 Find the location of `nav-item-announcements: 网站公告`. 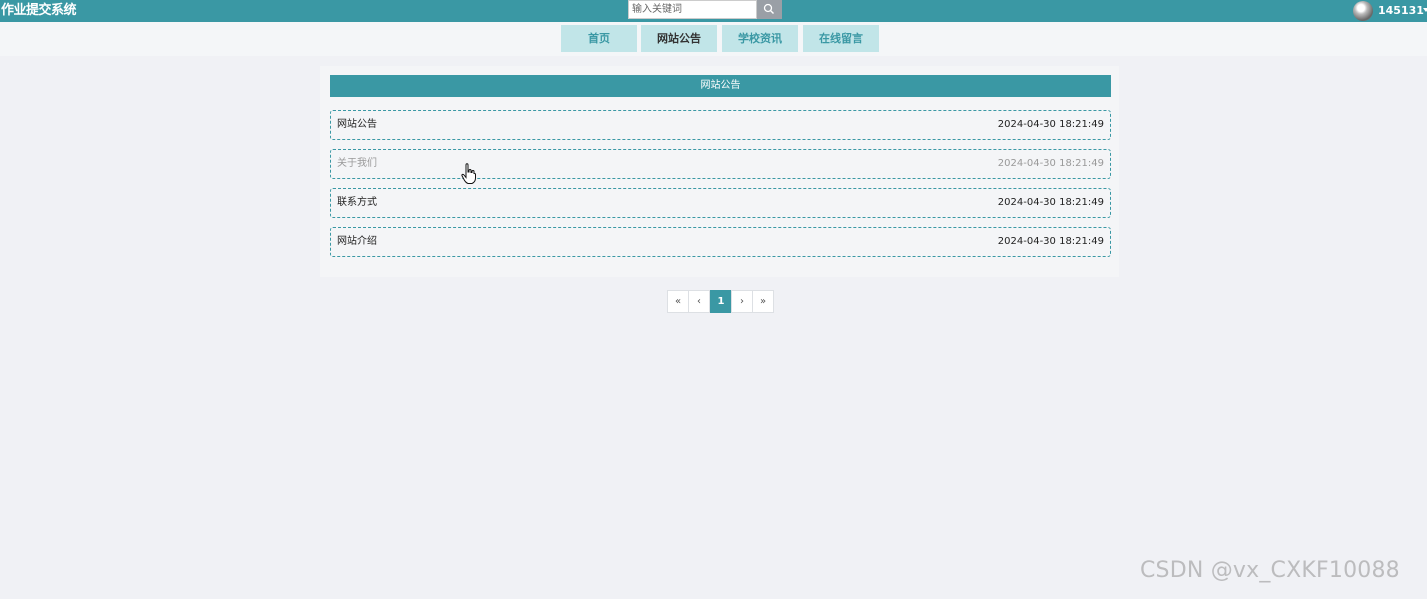

nav-item-announcements: 网站公告 is located at coordinates (679, 38).